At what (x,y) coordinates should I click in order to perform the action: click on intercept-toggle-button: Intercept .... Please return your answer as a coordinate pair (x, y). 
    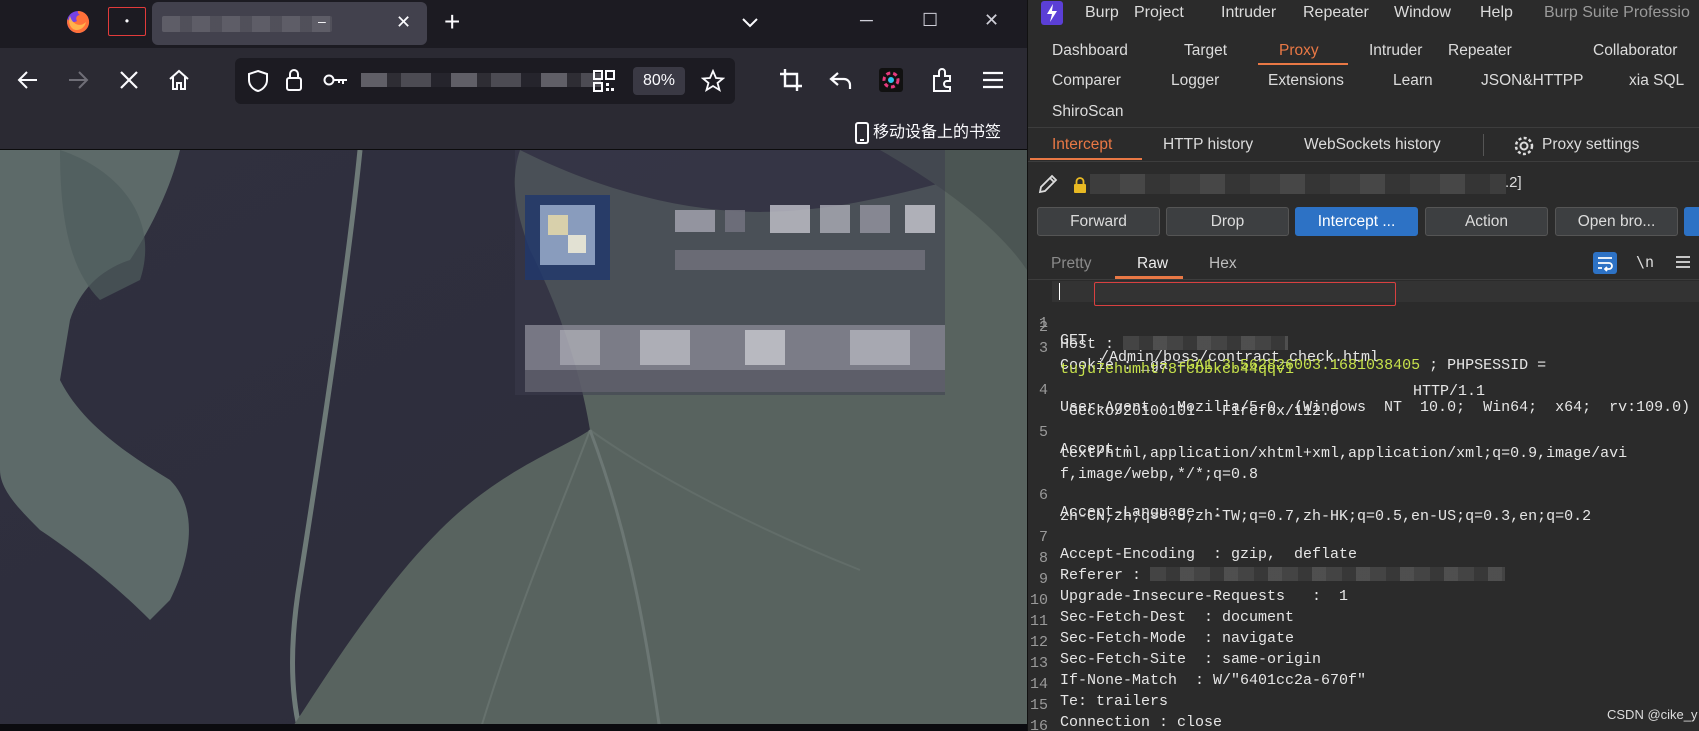
    Looking at the image, I should click on (1356, 221).